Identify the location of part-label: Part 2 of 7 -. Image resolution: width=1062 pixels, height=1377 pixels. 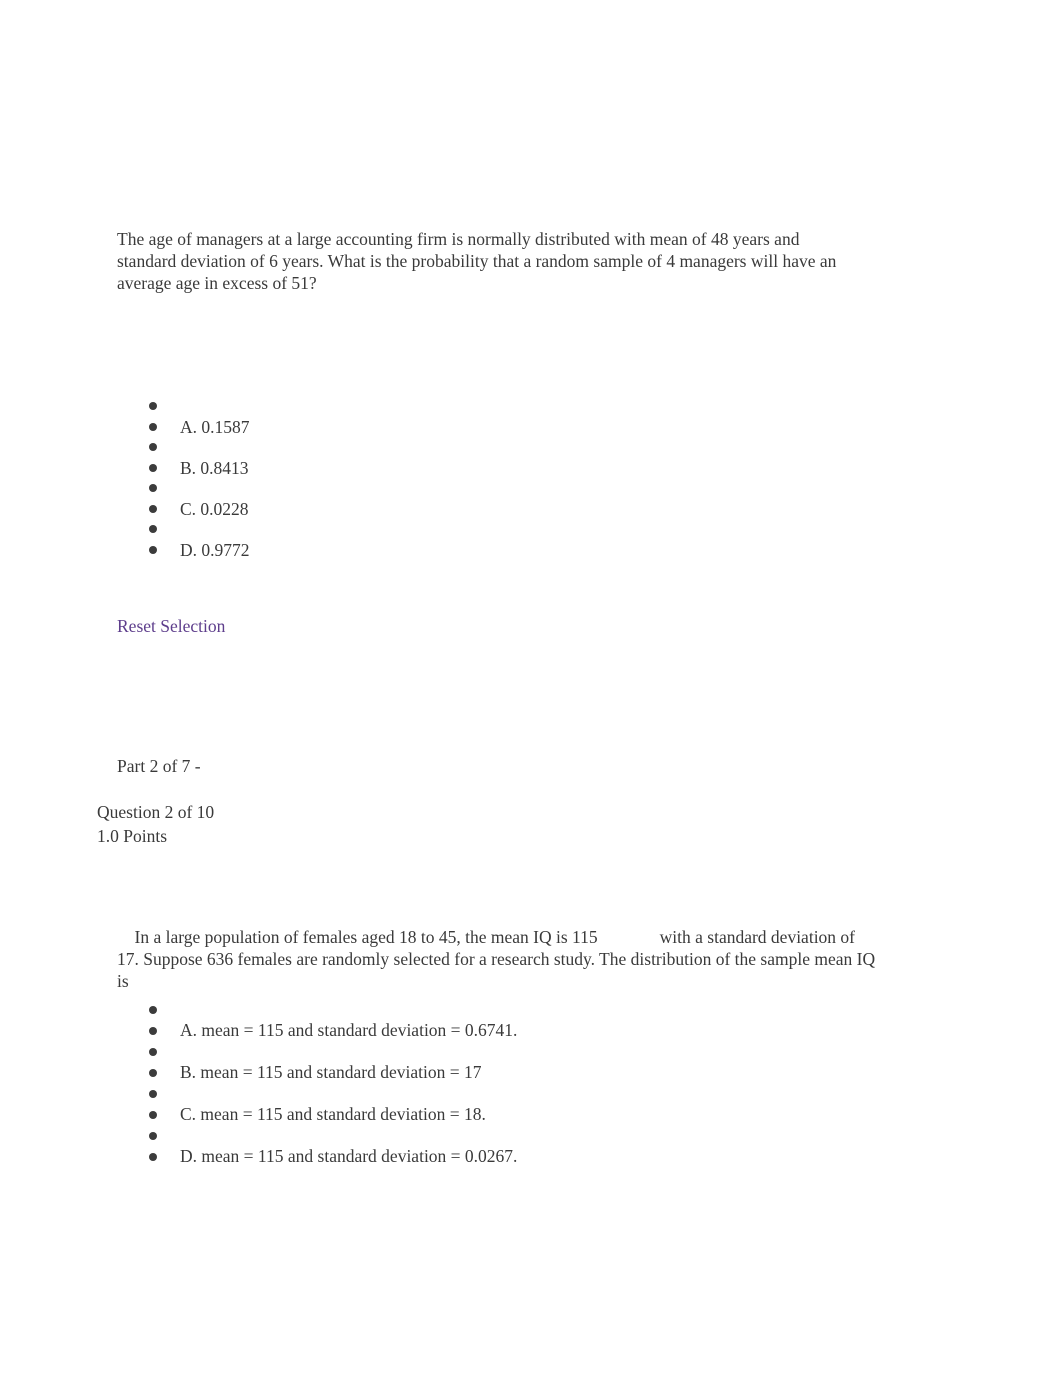
(159, 766).